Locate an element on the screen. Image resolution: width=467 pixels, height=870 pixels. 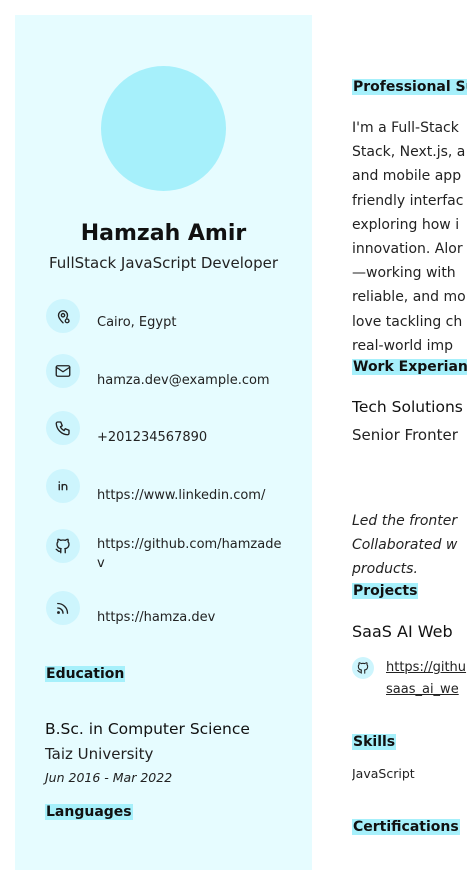
profile-name: Hamzah Amir is located at coordinates (163, 233).